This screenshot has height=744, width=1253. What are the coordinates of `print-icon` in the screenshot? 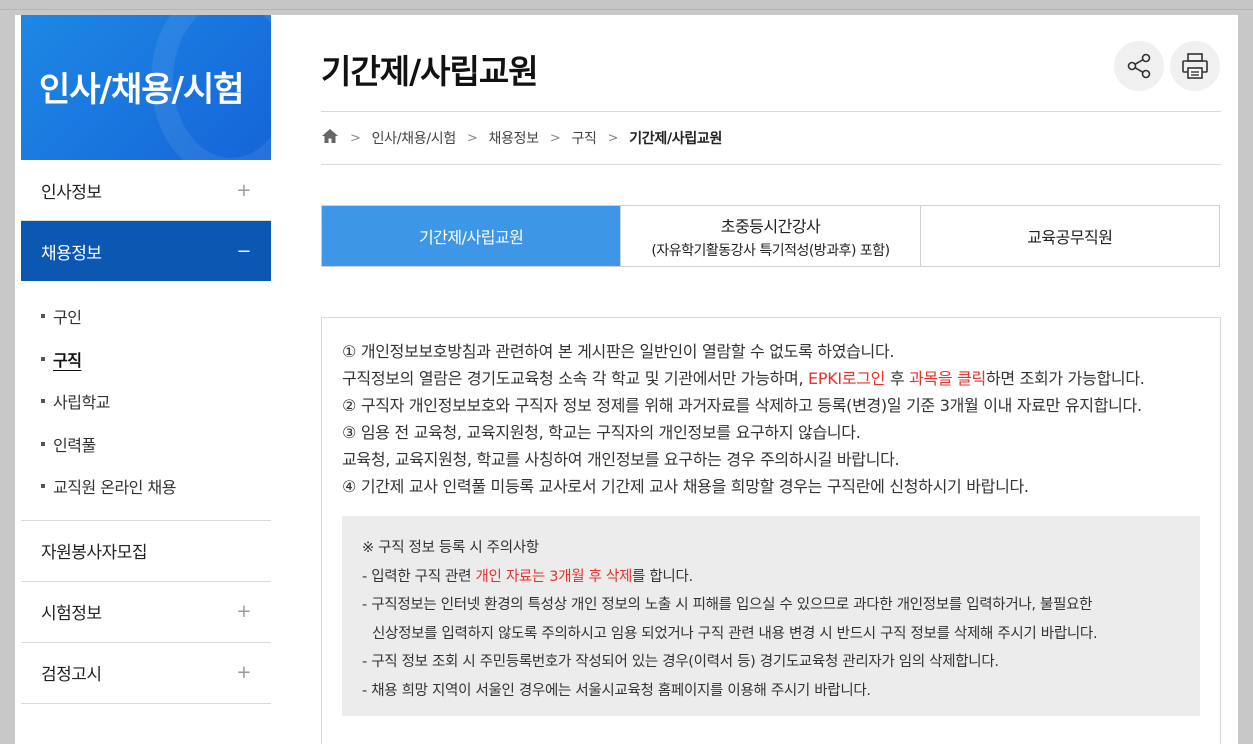 It's located at (1195, 66).